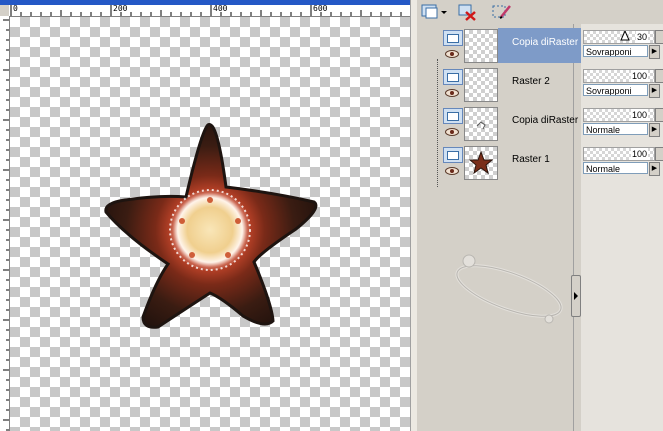  I want to click on horizontal-ruler: 0 200 400 600, so click(209, 11).